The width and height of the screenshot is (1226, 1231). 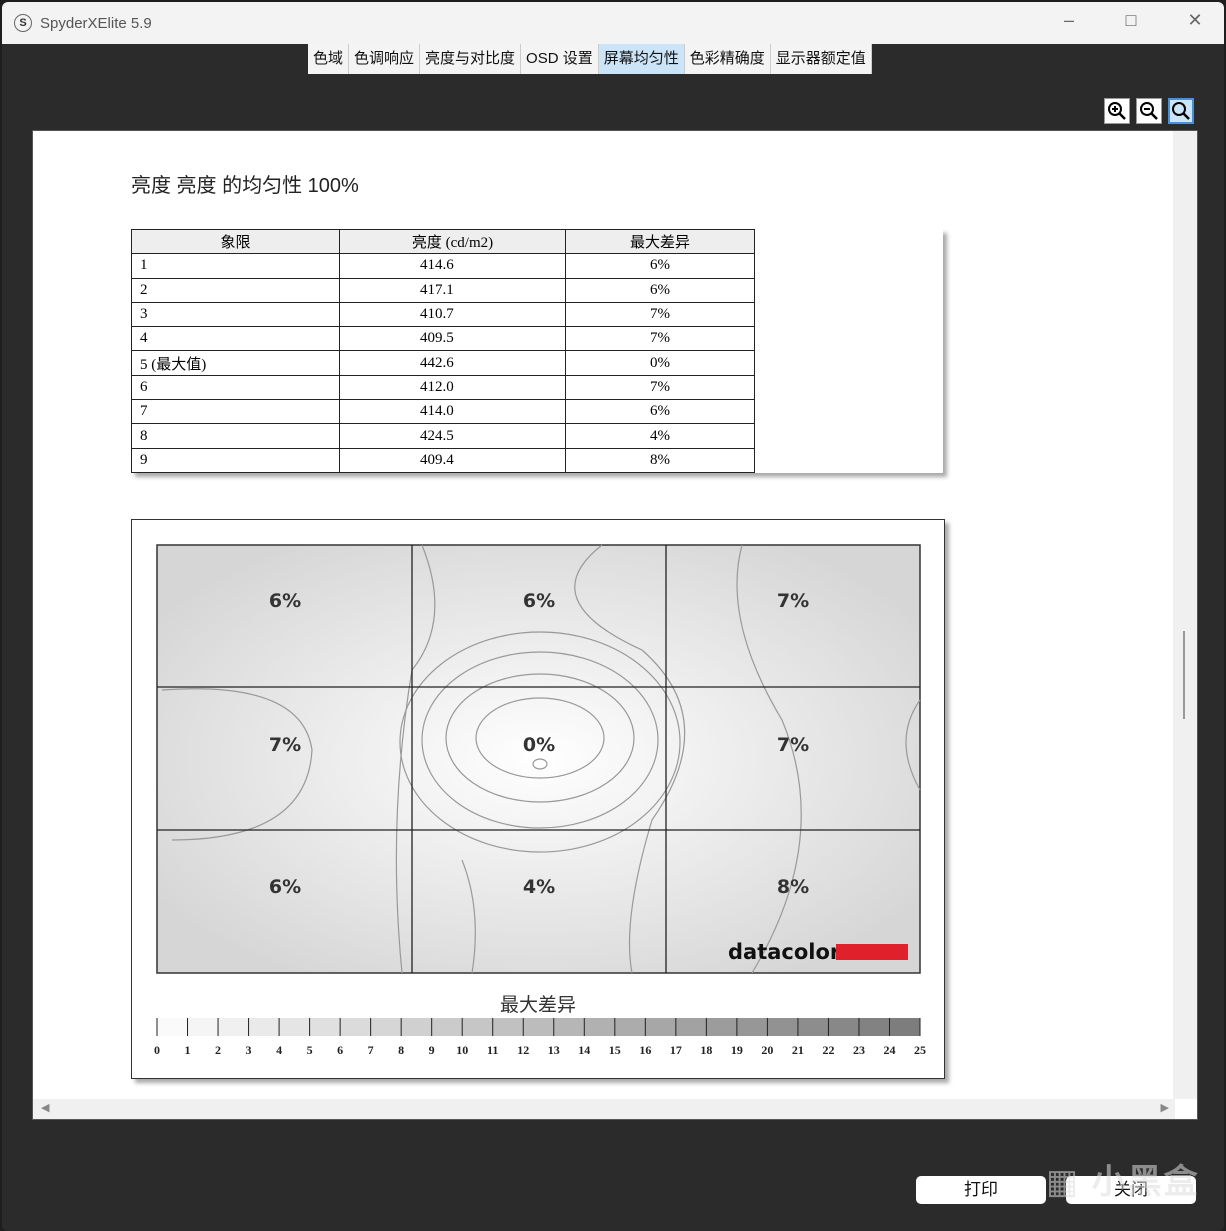 What do you see at coordinates (96, 23) in the screenshot?
I see `window-title: SpyderXElite 5.9` at bounding box center [96, 23].